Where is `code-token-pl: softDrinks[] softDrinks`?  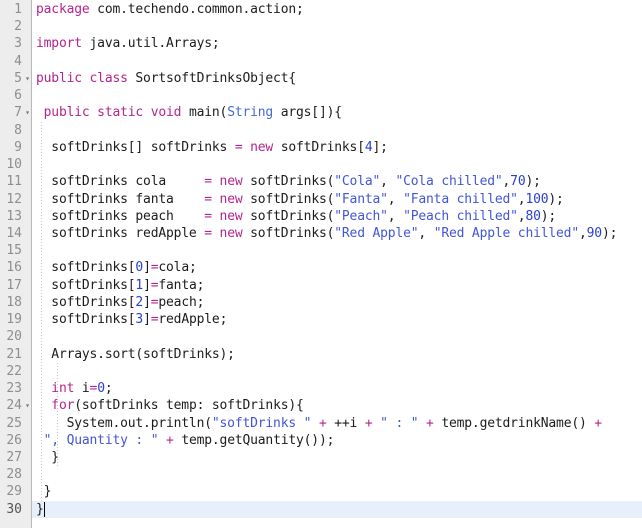 code-token-pl: softDrinks[] softDrinks is located at coordinates (135, 147).